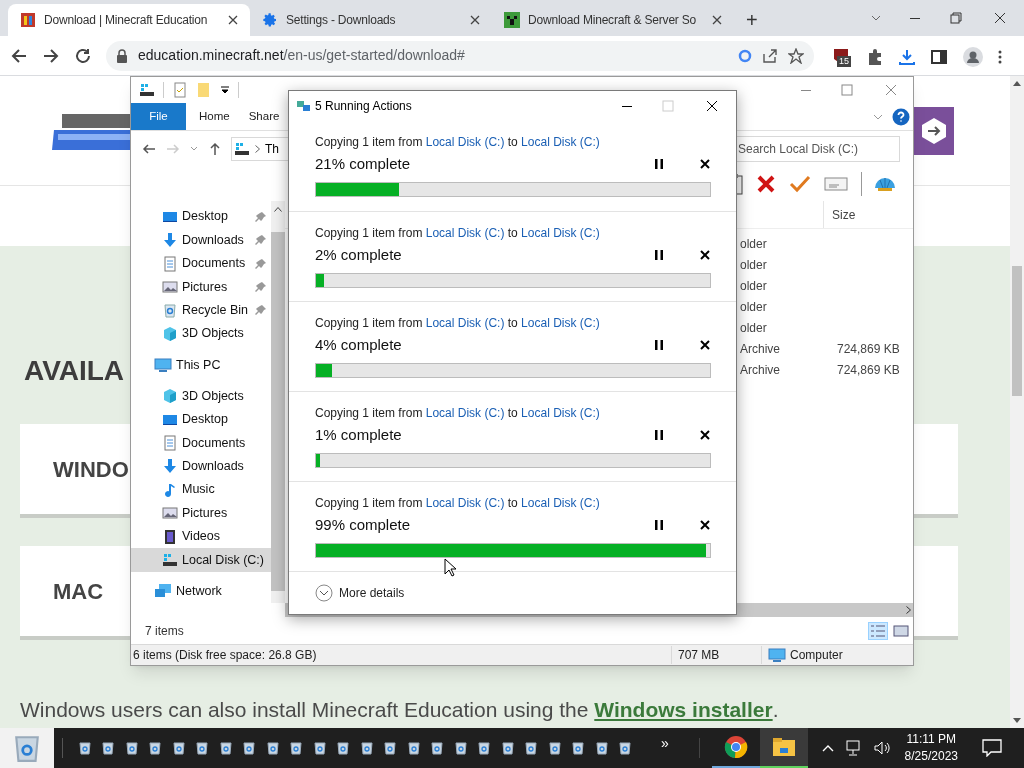 The height and width of the screenshot is (768, 1024). Describe the element at coordinates (201, 365) in the screenshot. I see `nav-item: This PC` at that location.